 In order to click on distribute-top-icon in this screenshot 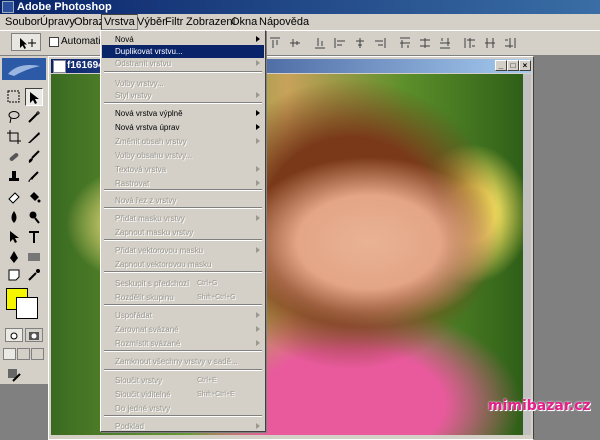, I will do `click(405, 43)`.